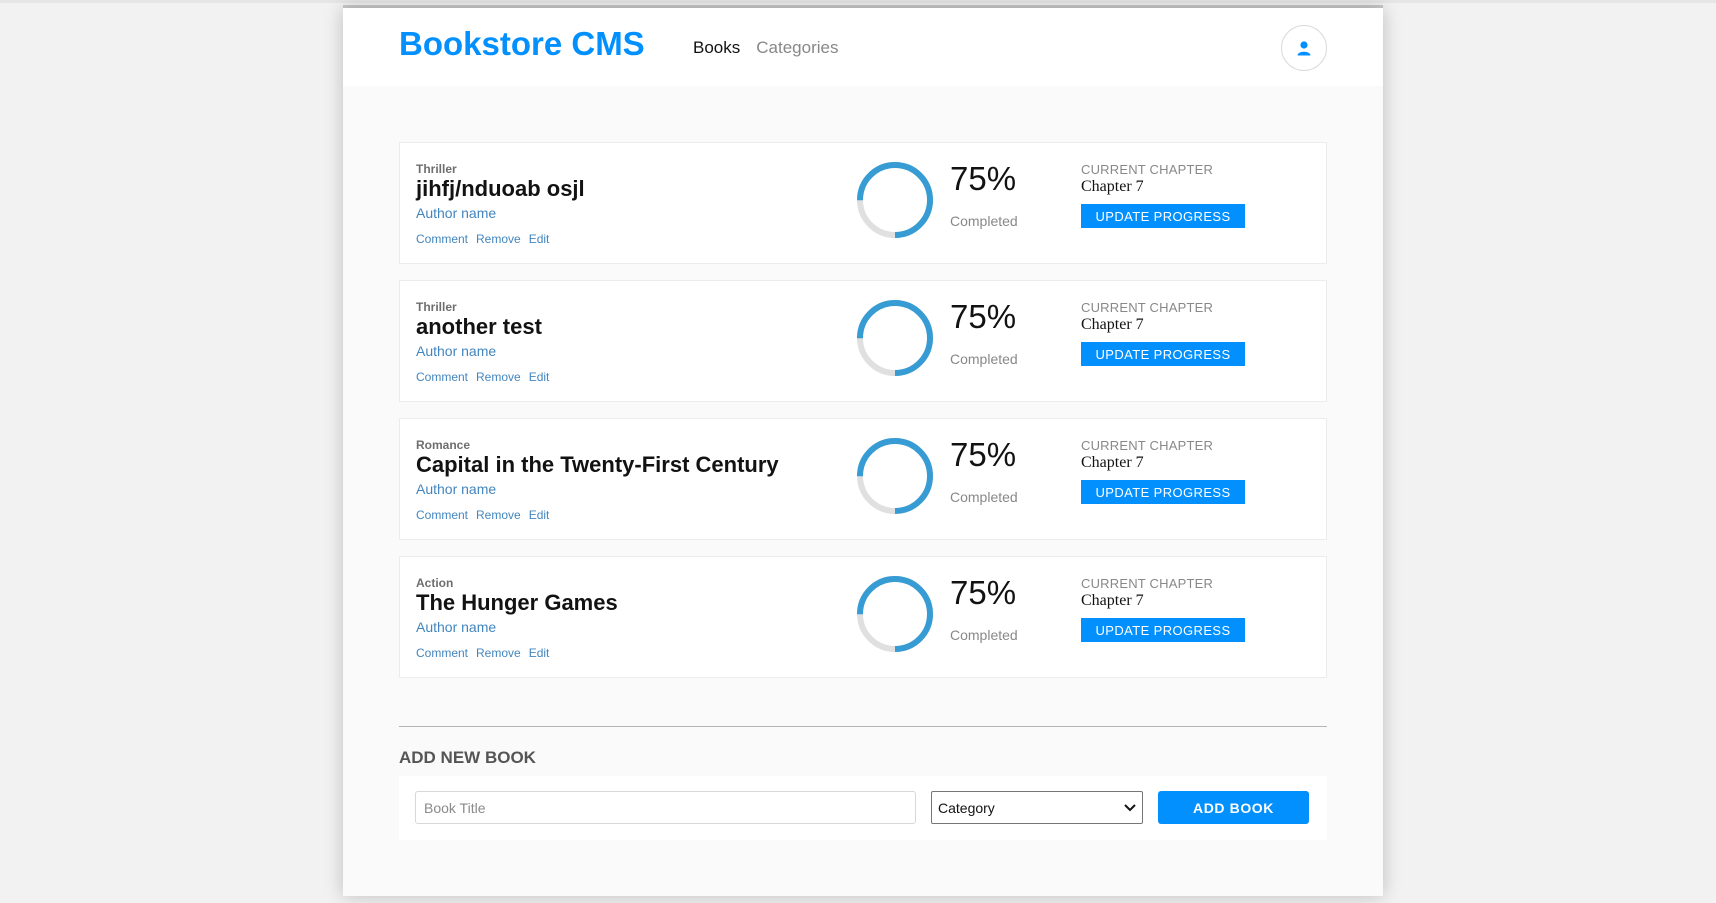  What do you see at coordinates (443, 445) in the screenshot?
I see `book-genre: Romance` at bounding box center [443, 445].